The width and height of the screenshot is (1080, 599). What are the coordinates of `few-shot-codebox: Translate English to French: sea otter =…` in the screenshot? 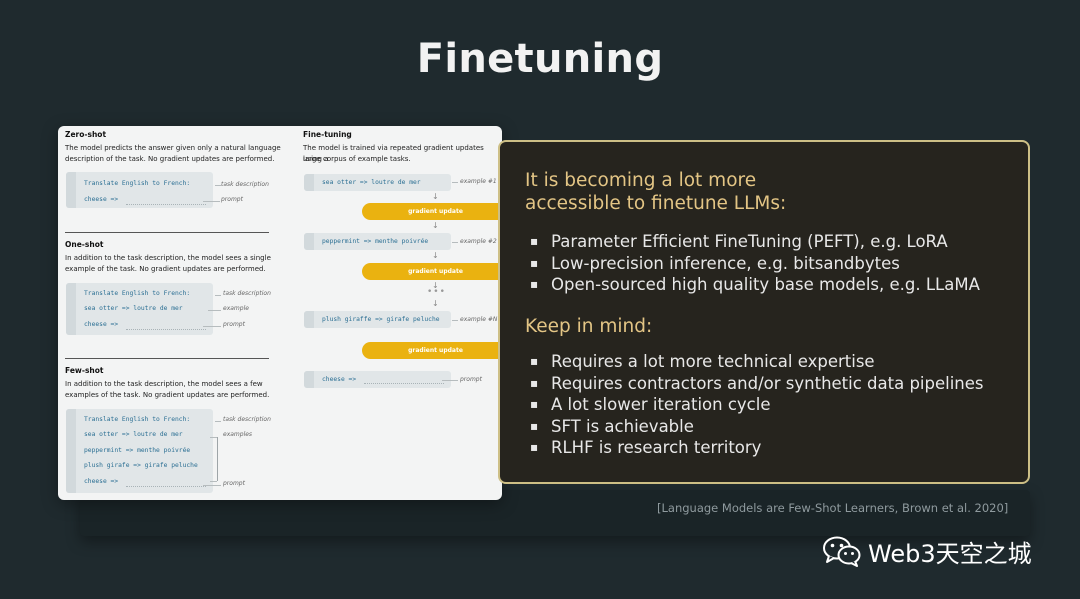 It's located at (139, 451).